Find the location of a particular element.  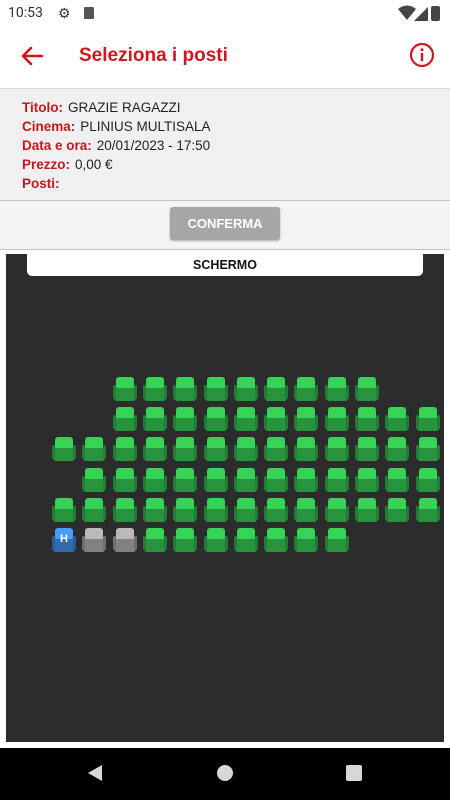

detail-data-ora: Data e ora: 20/01/2023 - 17:50 is located at coordinates (116, 147).